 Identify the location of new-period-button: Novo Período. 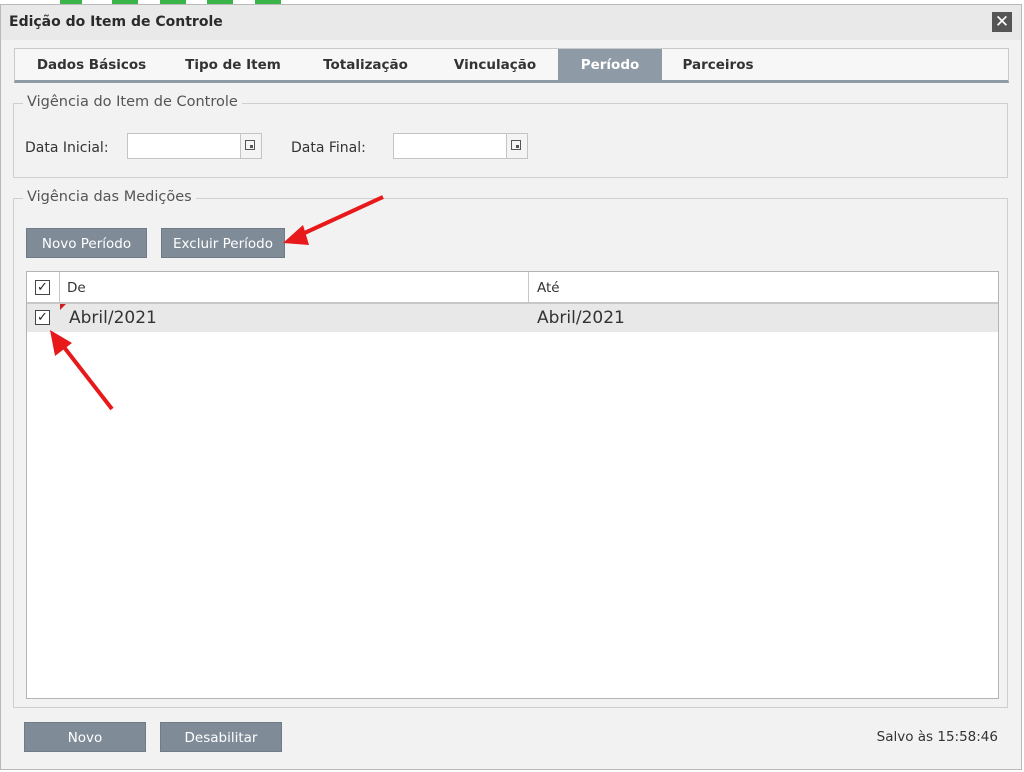
(86, 243).